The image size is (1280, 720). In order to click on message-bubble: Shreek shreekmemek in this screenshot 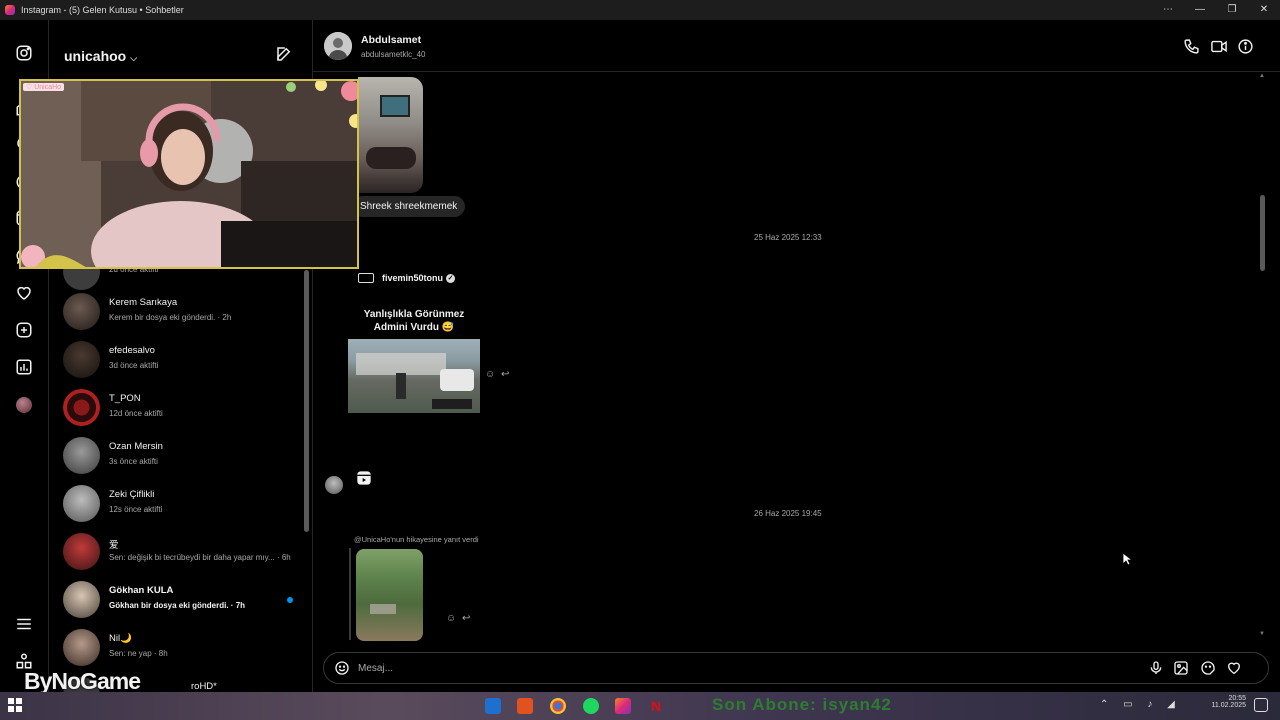, I will do `click(409, 206)`.